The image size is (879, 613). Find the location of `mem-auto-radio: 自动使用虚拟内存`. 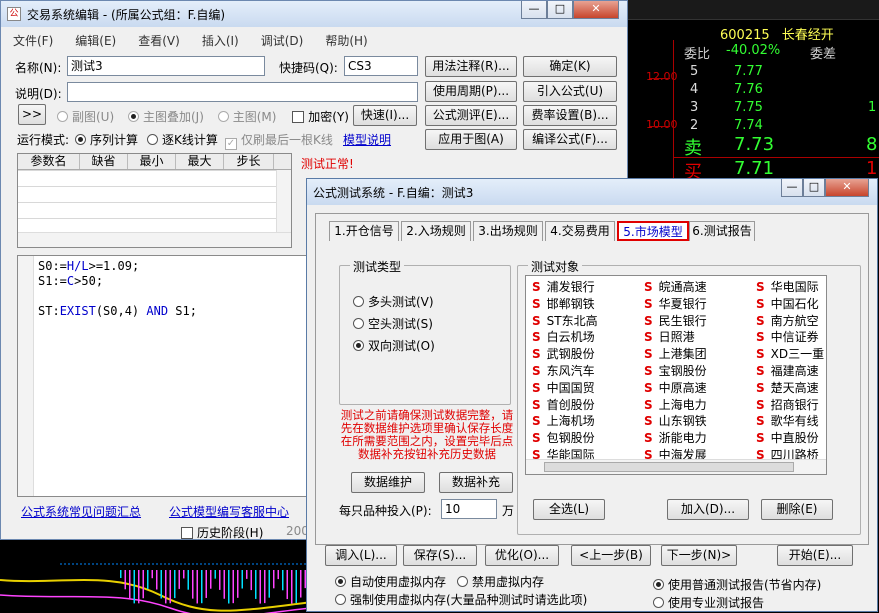

mem-auto-radio: 自动使用虚拟内存 is located at coordinates (390, 581).